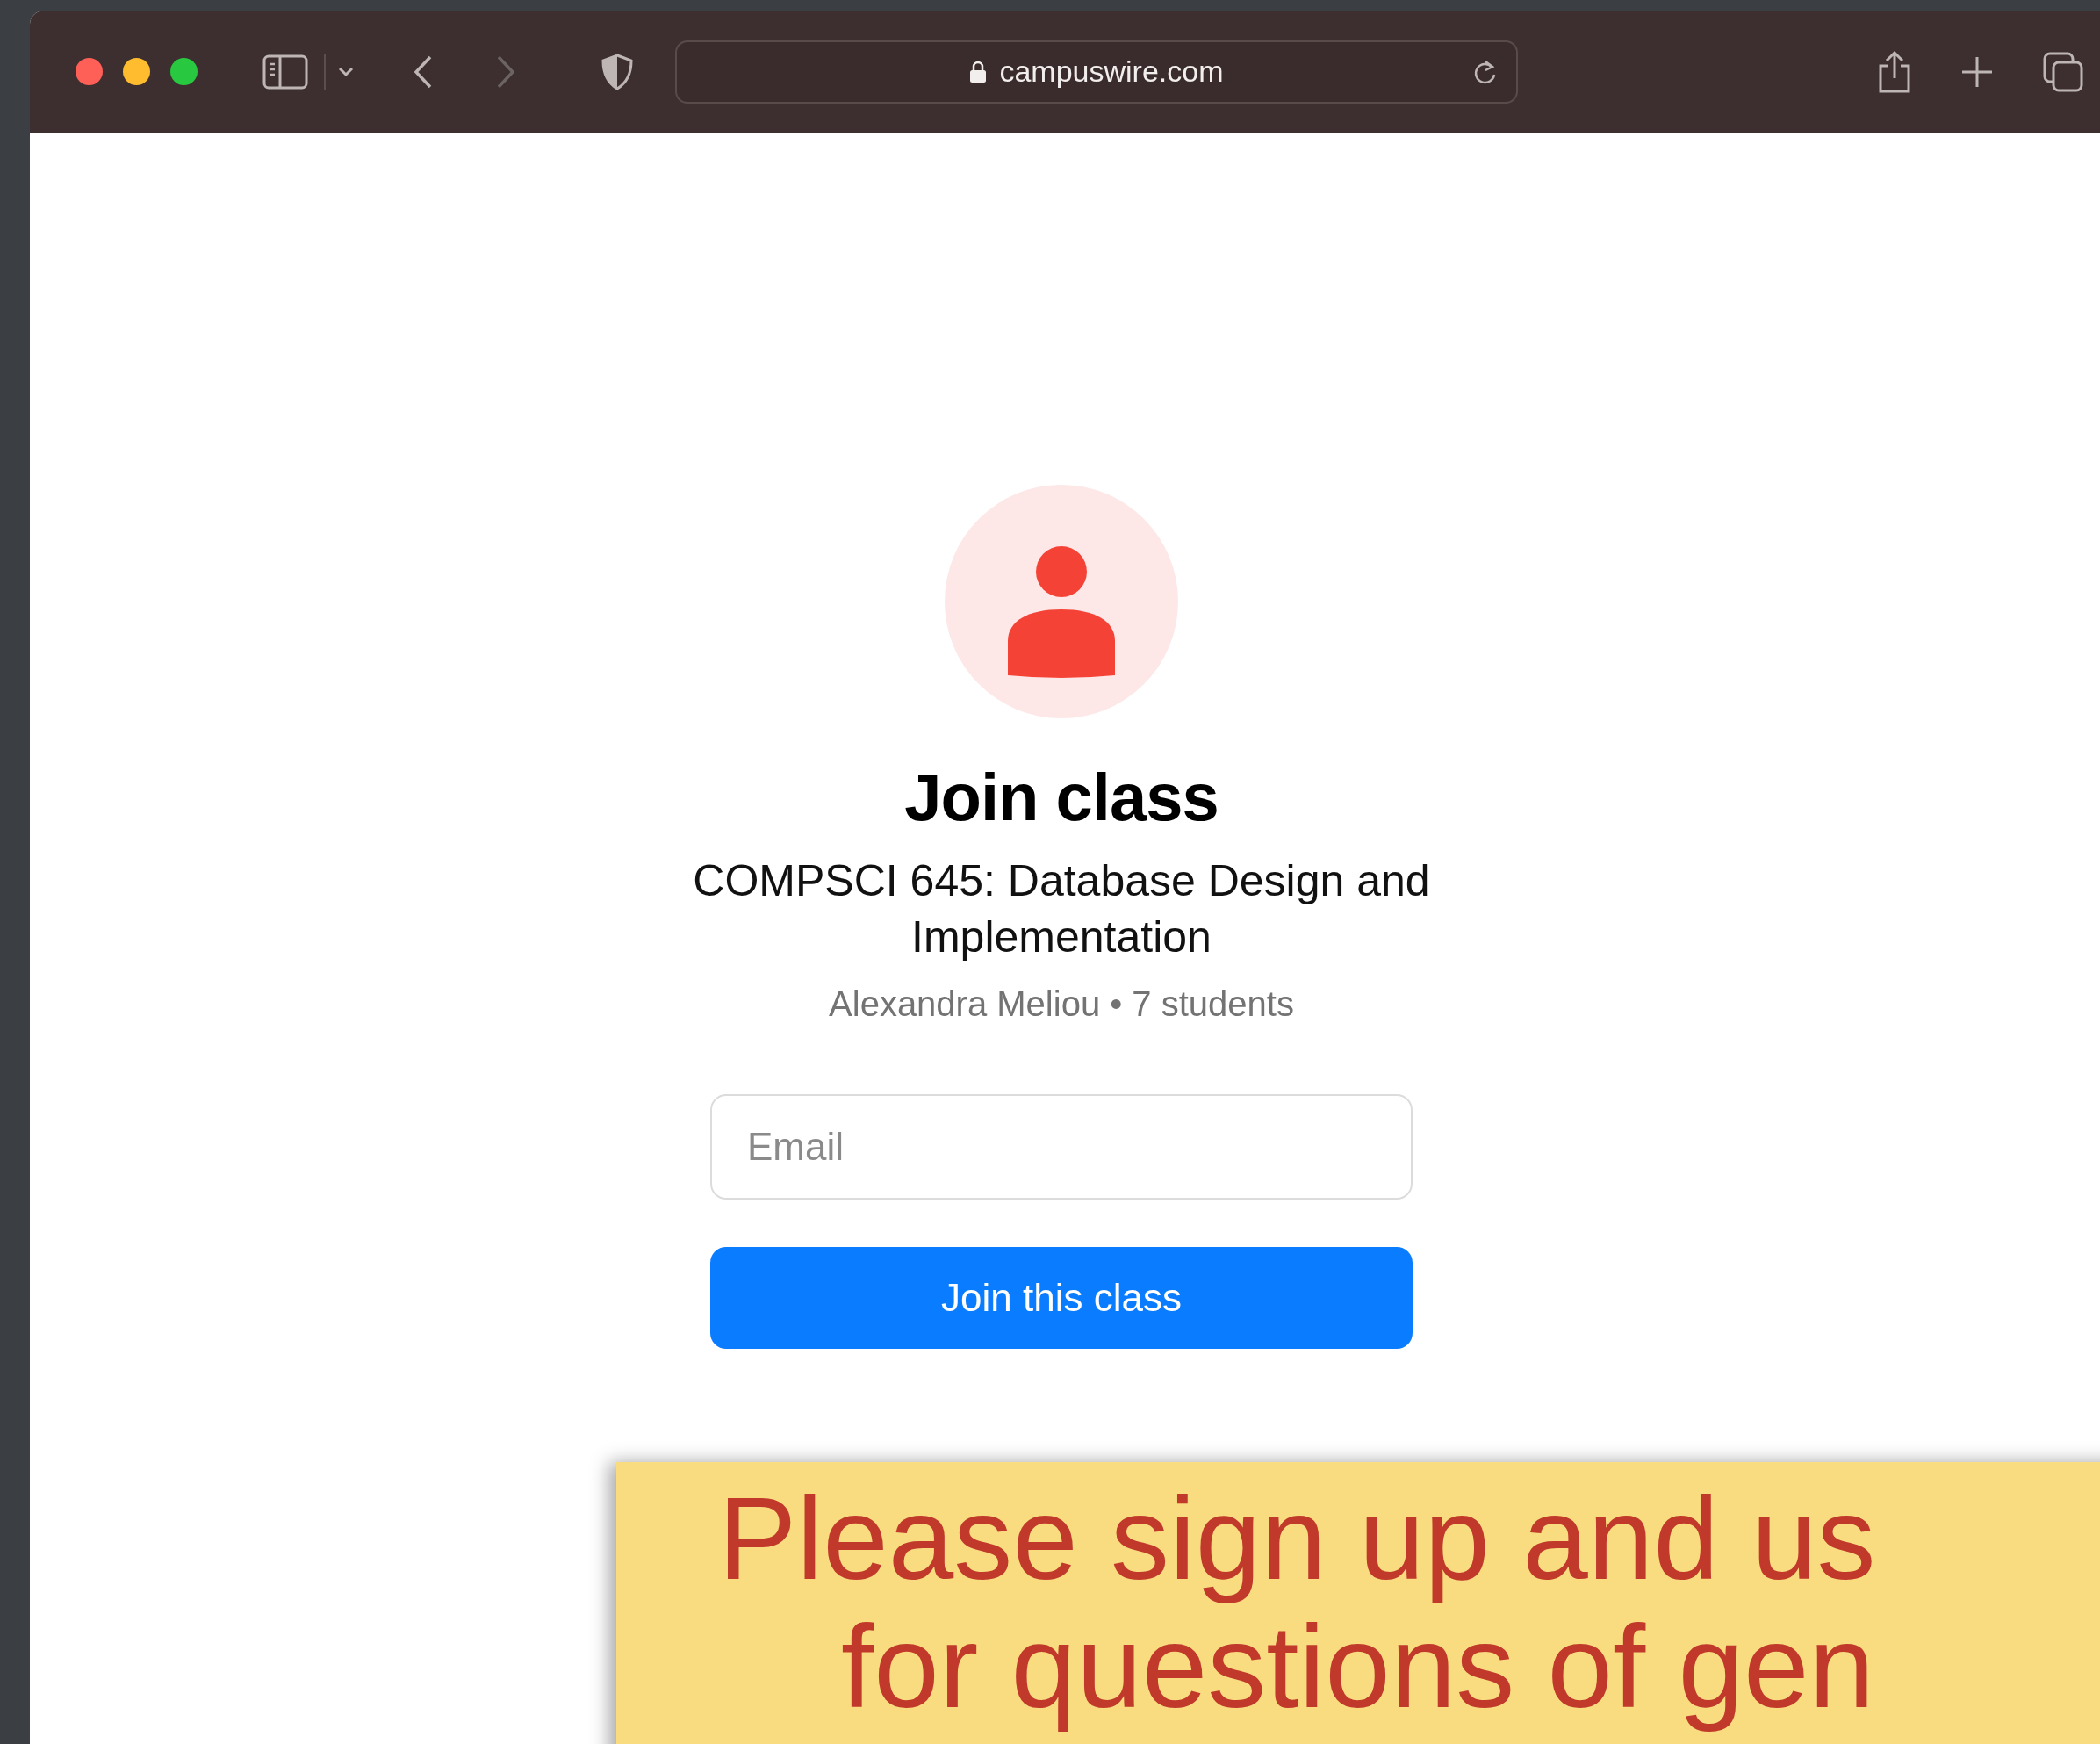 This screenshot has width=2100, height=1744. What do you see at coordinates (1357, 1667) in the screenshot?
I see `note-text: for questions of gen` at bounding box center [1357, 1667].